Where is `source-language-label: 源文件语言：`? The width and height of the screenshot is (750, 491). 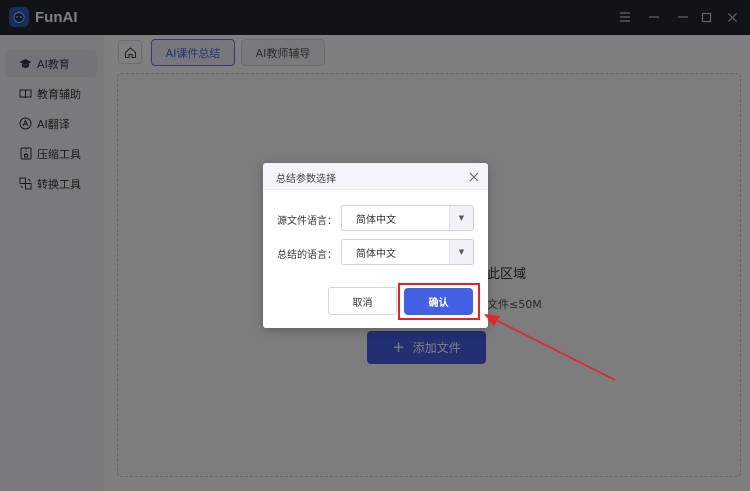
source-language-label: 源文件语言： is located at coordinates (307, 221).